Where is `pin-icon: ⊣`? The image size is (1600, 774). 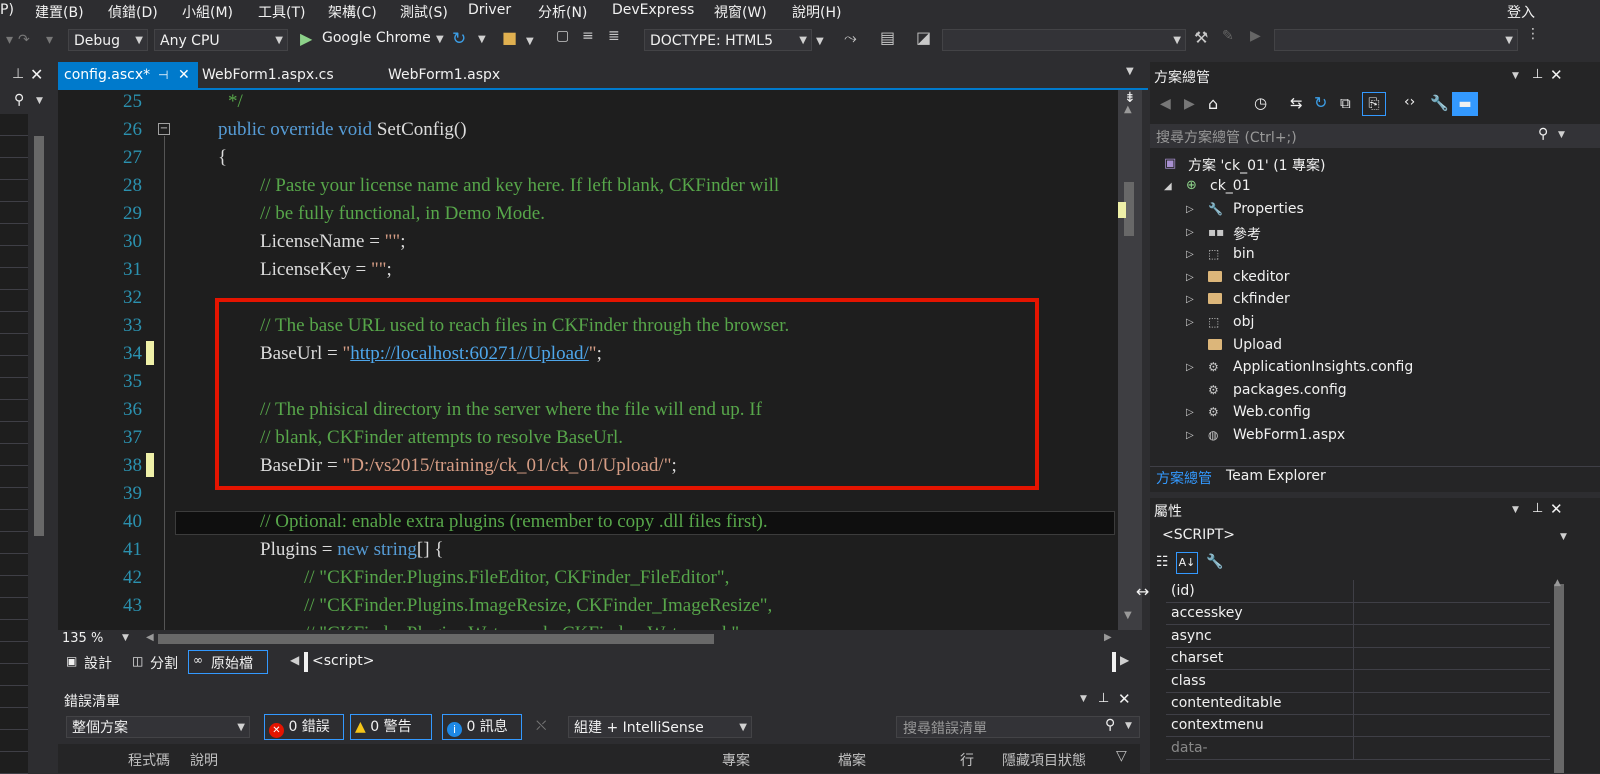 pin-icon: ⊣ is located at coordinates (163, 75).